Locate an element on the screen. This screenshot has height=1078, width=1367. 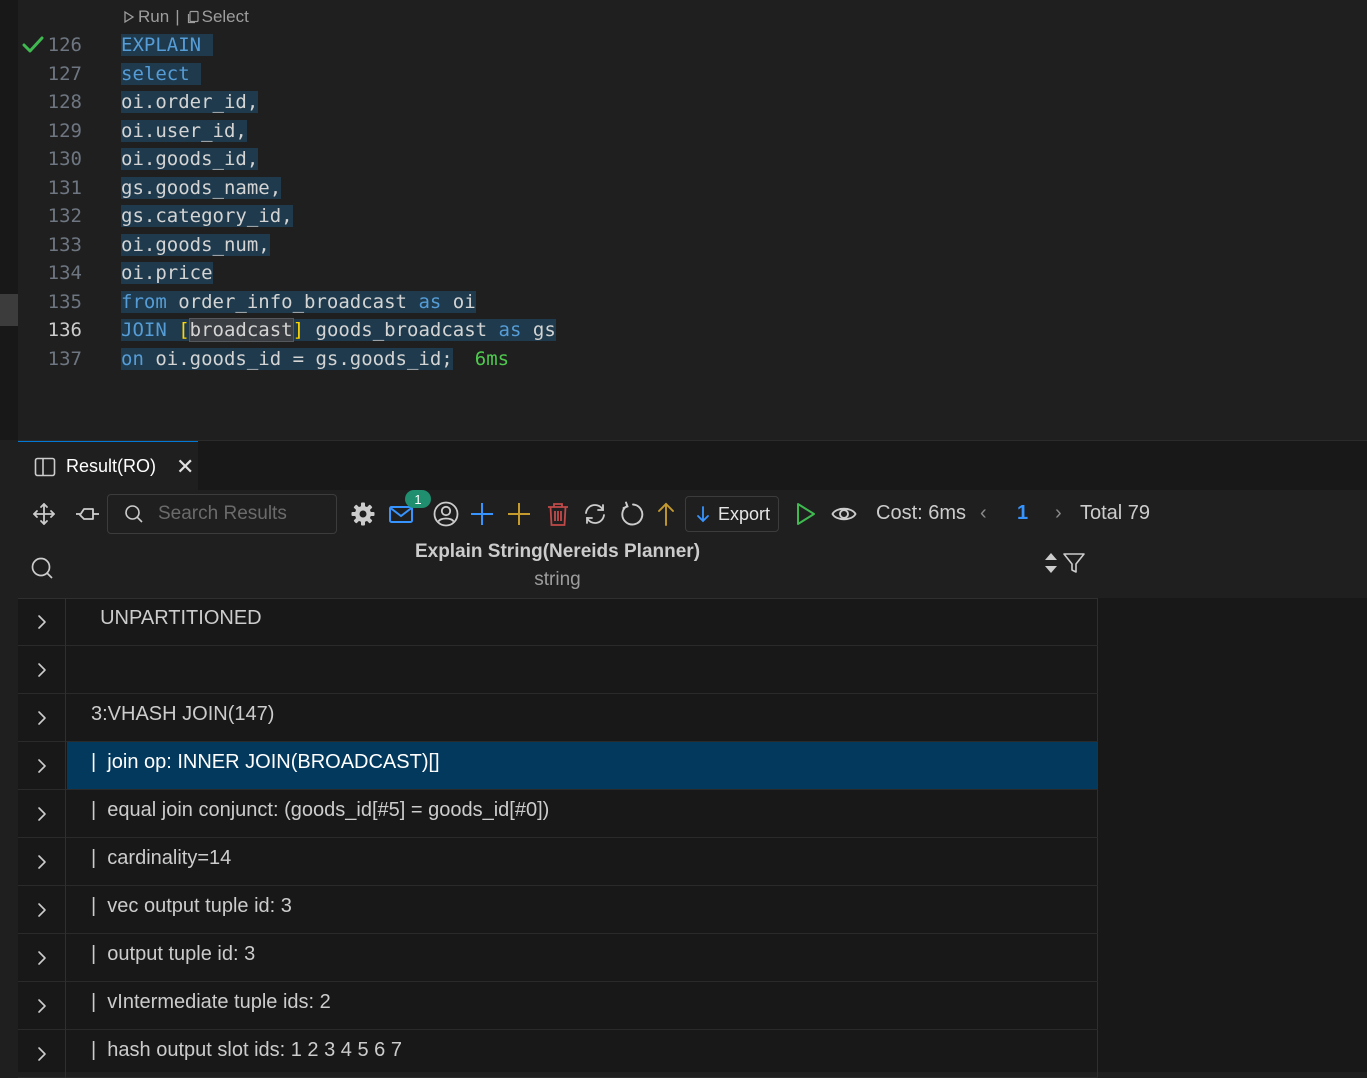
filter-icon is located at coordinates (1074, 563).